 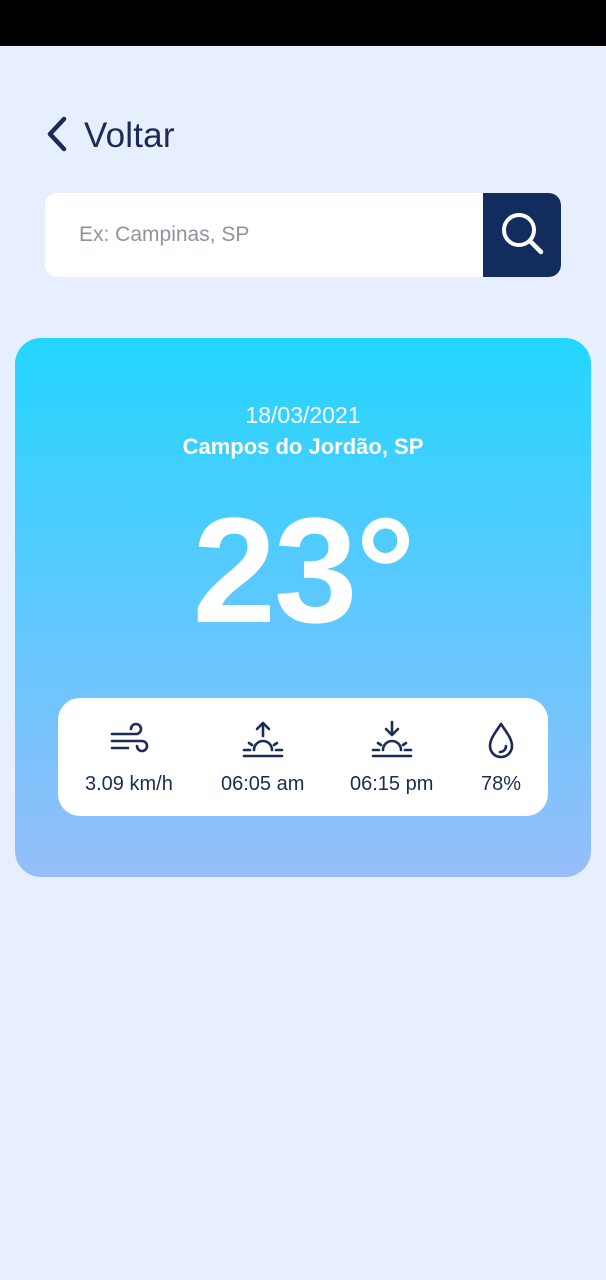 I want to click on search-input, so click(x=264, y=235).